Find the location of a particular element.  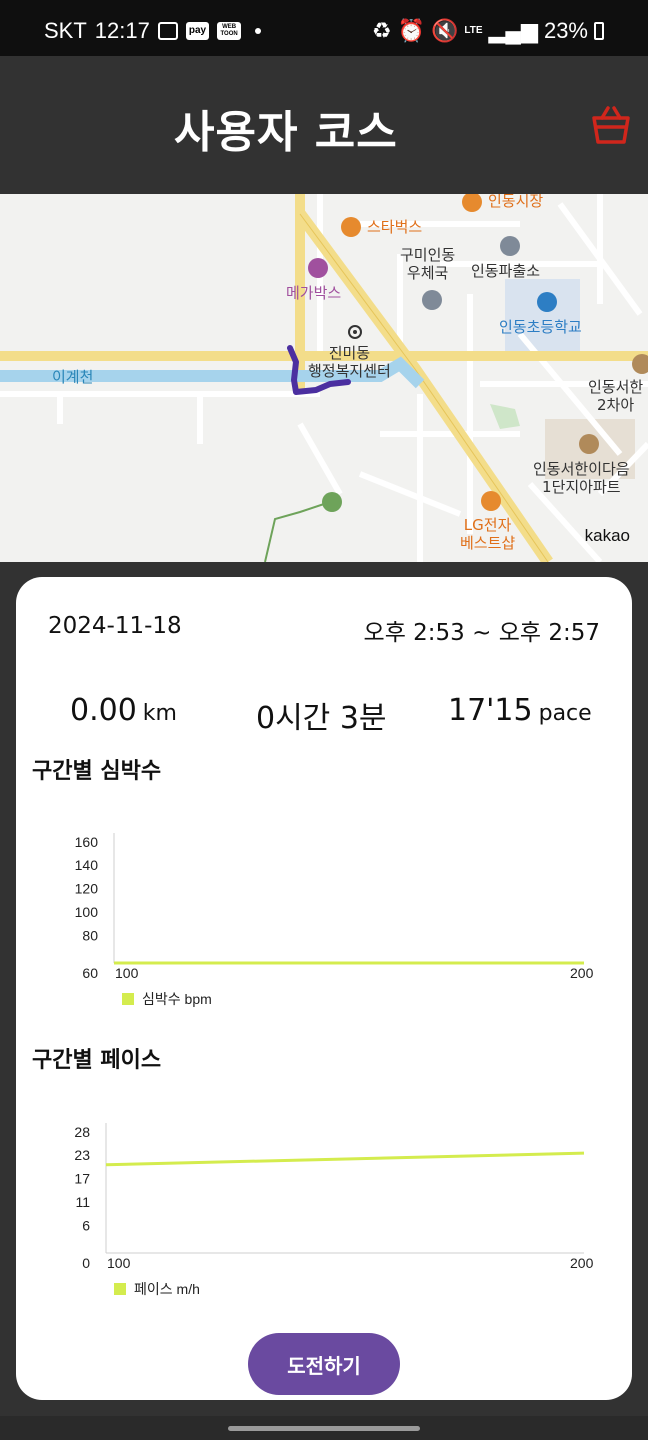

status-bar: SKT 12:17 pay WEB TOON ♻ ⏰ 🔇 LTE ▂▄▆ 23% is located at coordinates (324, 28).